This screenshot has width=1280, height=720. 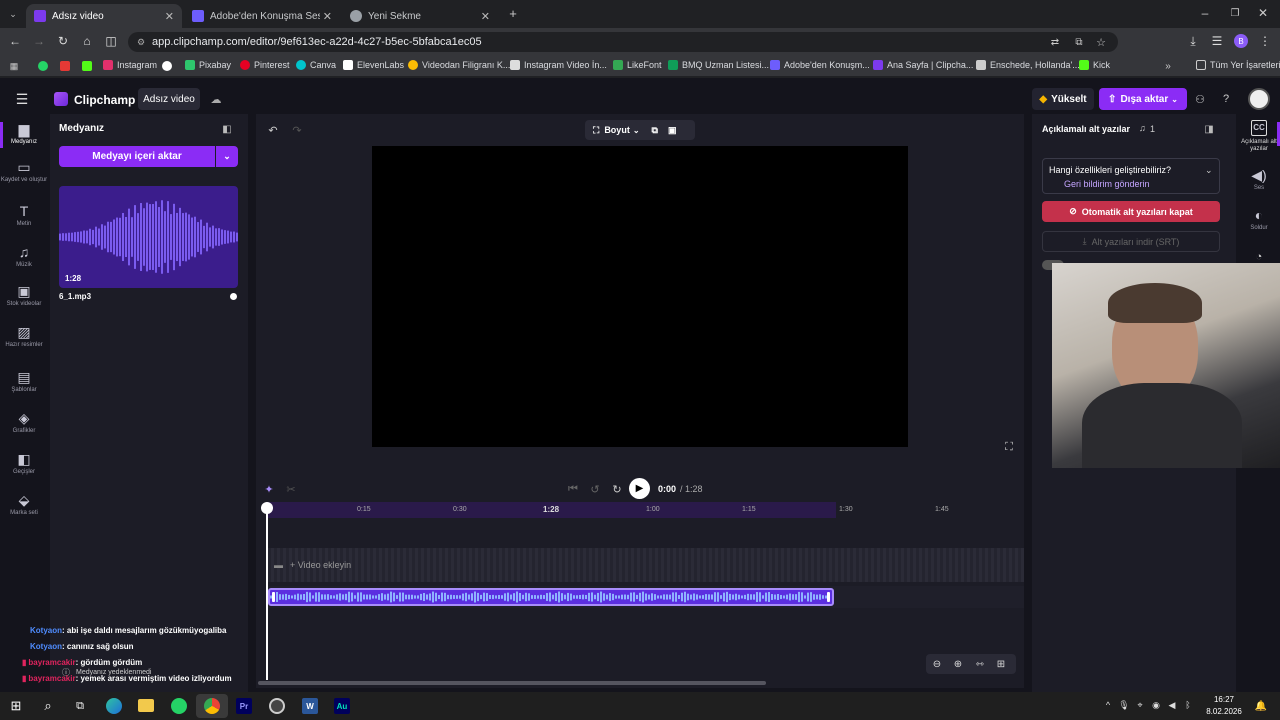 What do you see at coordinates (1009, 447) in the screenshot?
I see `fullscreen-icon: ⛶` at bounding box center [1009, 447].